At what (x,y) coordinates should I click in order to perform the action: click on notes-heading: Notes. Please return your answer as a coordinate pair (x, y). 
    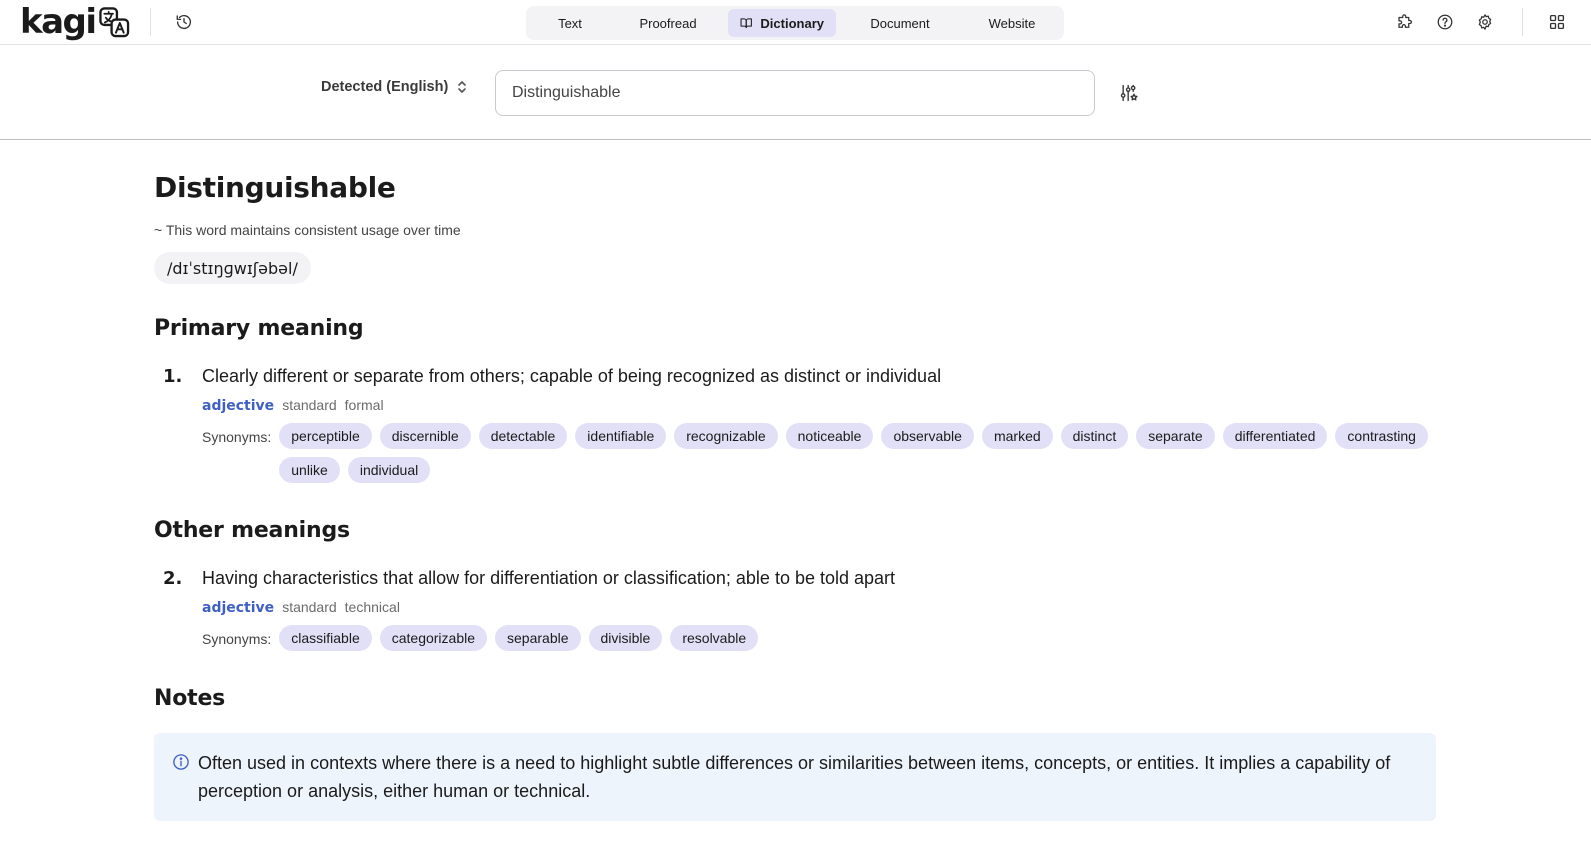
    Looking at the image, I should click on (190, 698).